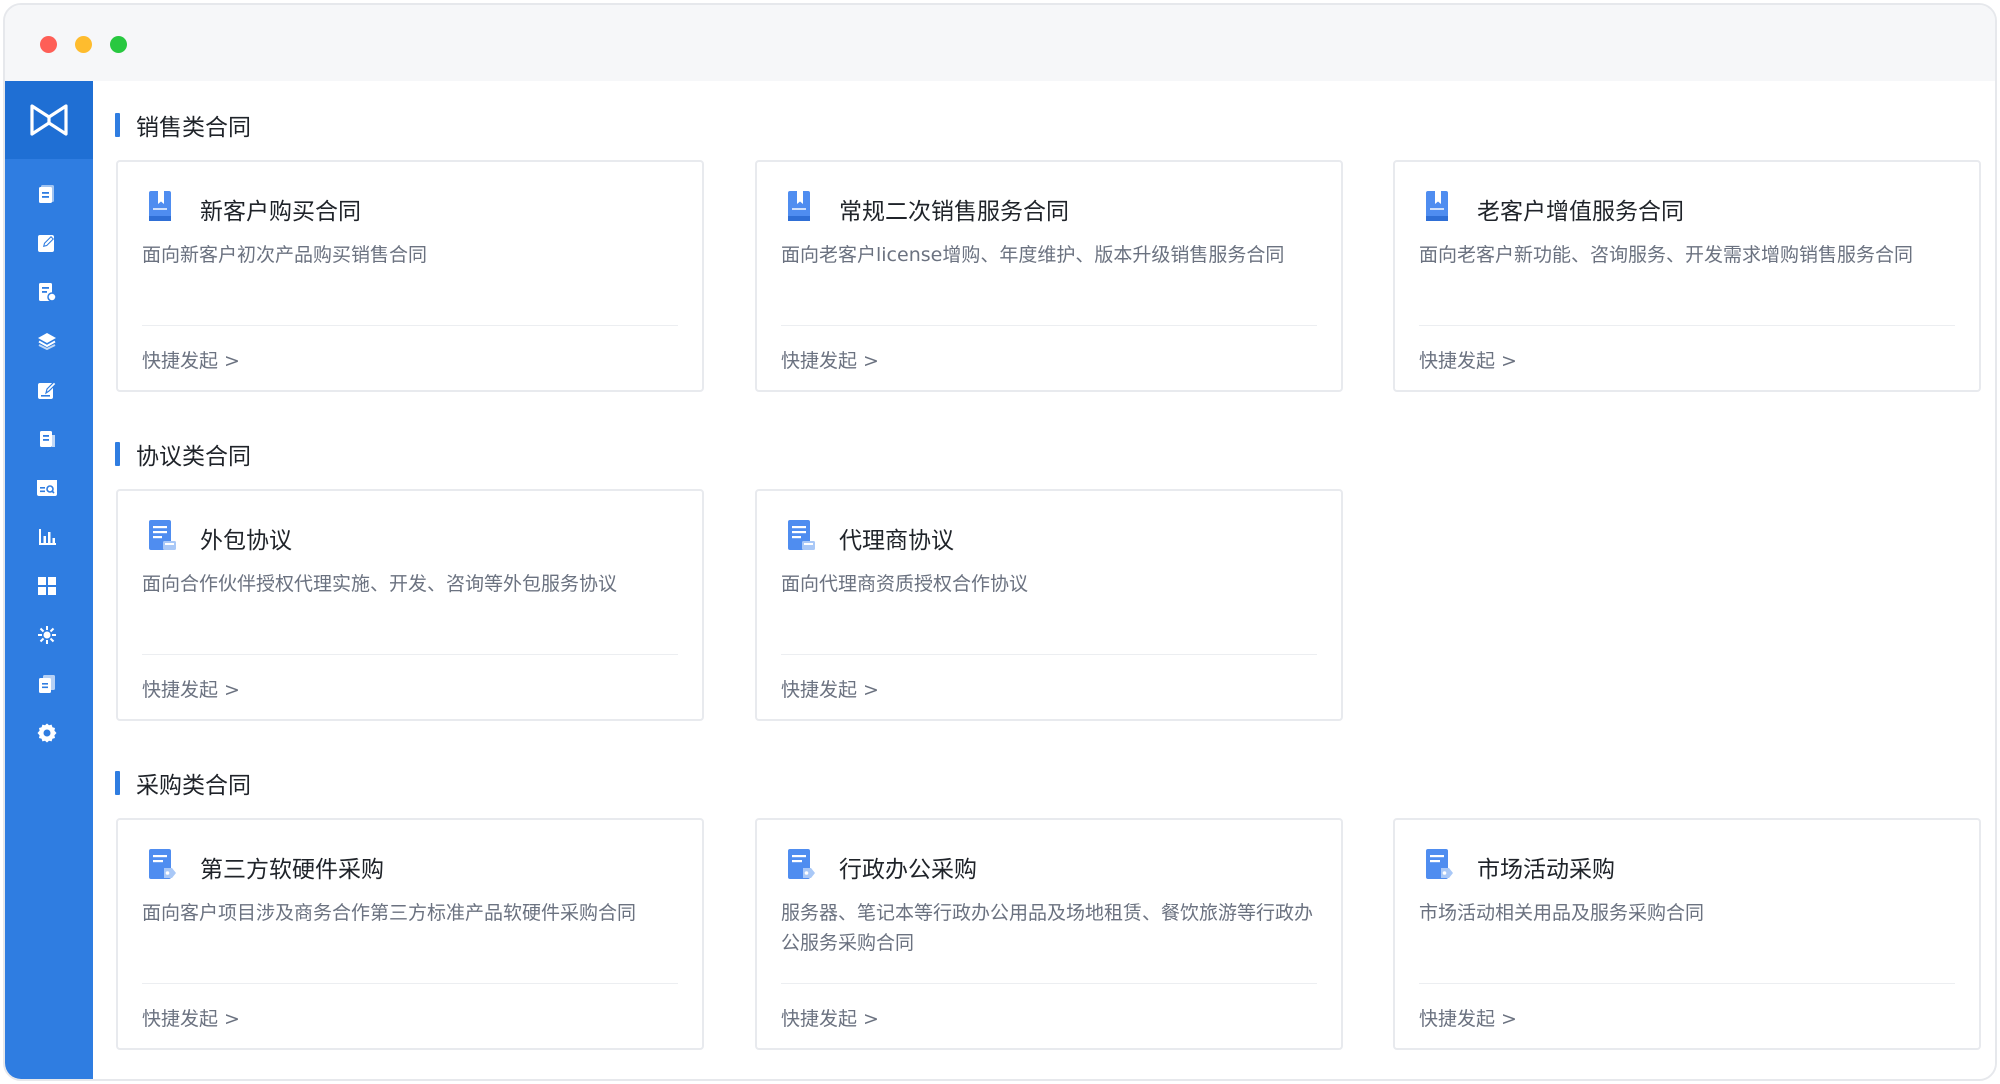  What do you see at coordinates (48, 44) in the screenshot?
I see `close-window-button` at bounding box center [48, 44].